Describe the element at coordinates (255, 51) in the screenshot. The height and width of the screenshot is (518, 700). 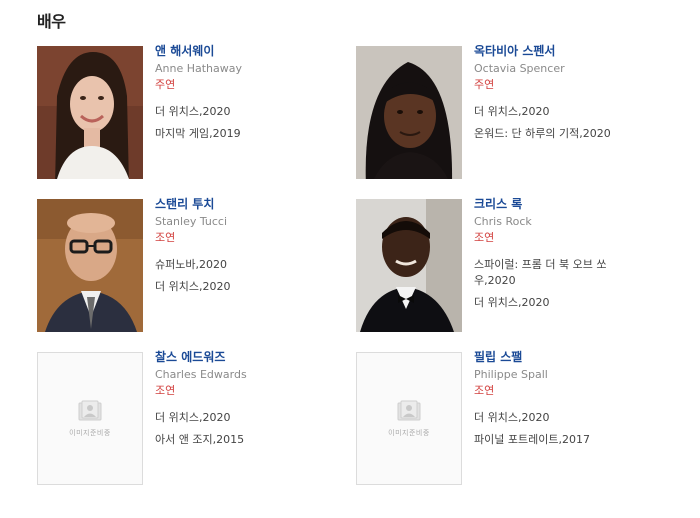
I see `actor-name-link: 앤 해서웨이` at that location.